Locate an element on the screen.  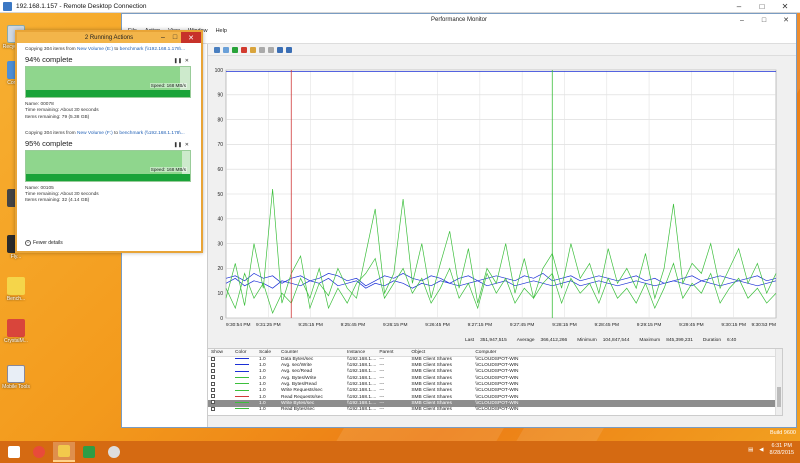
x-tick-label: 9:28:45 PM is located at coordinates (606, 325).